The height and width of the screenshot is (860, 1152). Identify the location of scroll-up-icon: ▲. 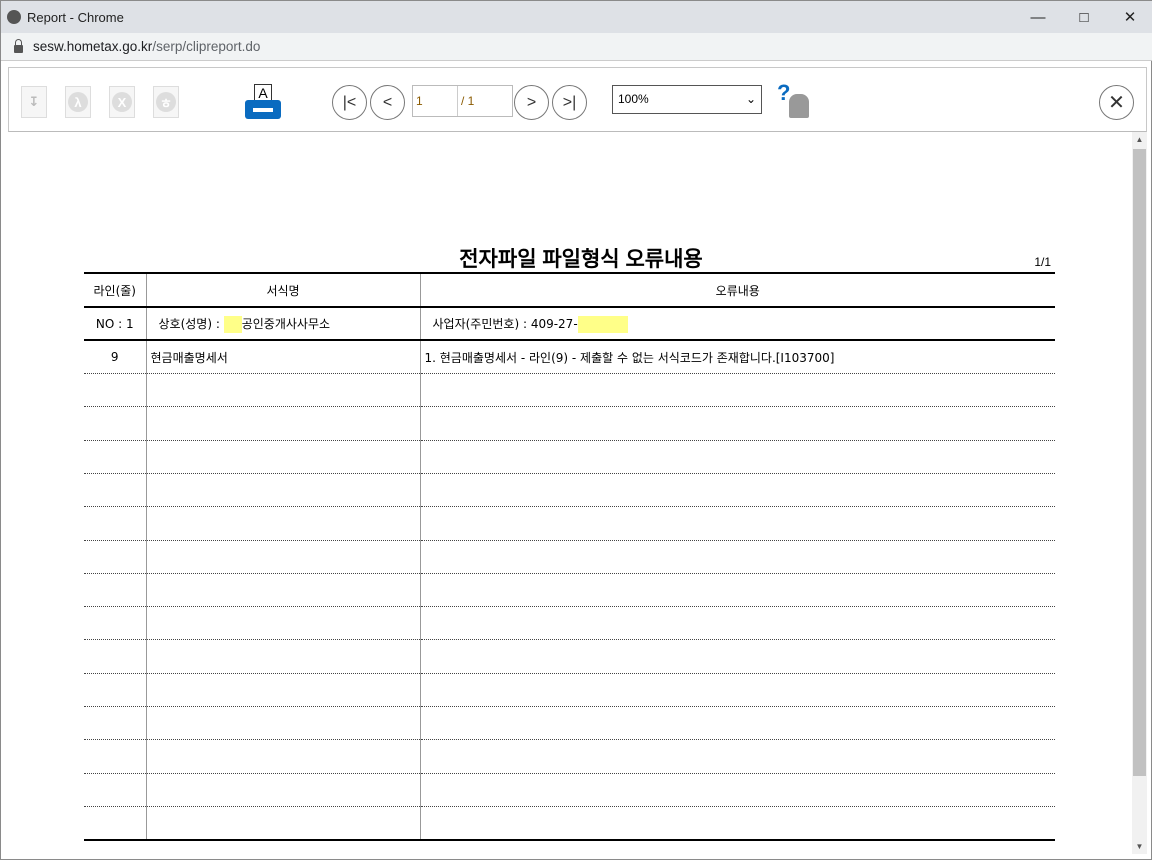
(1139, 139).